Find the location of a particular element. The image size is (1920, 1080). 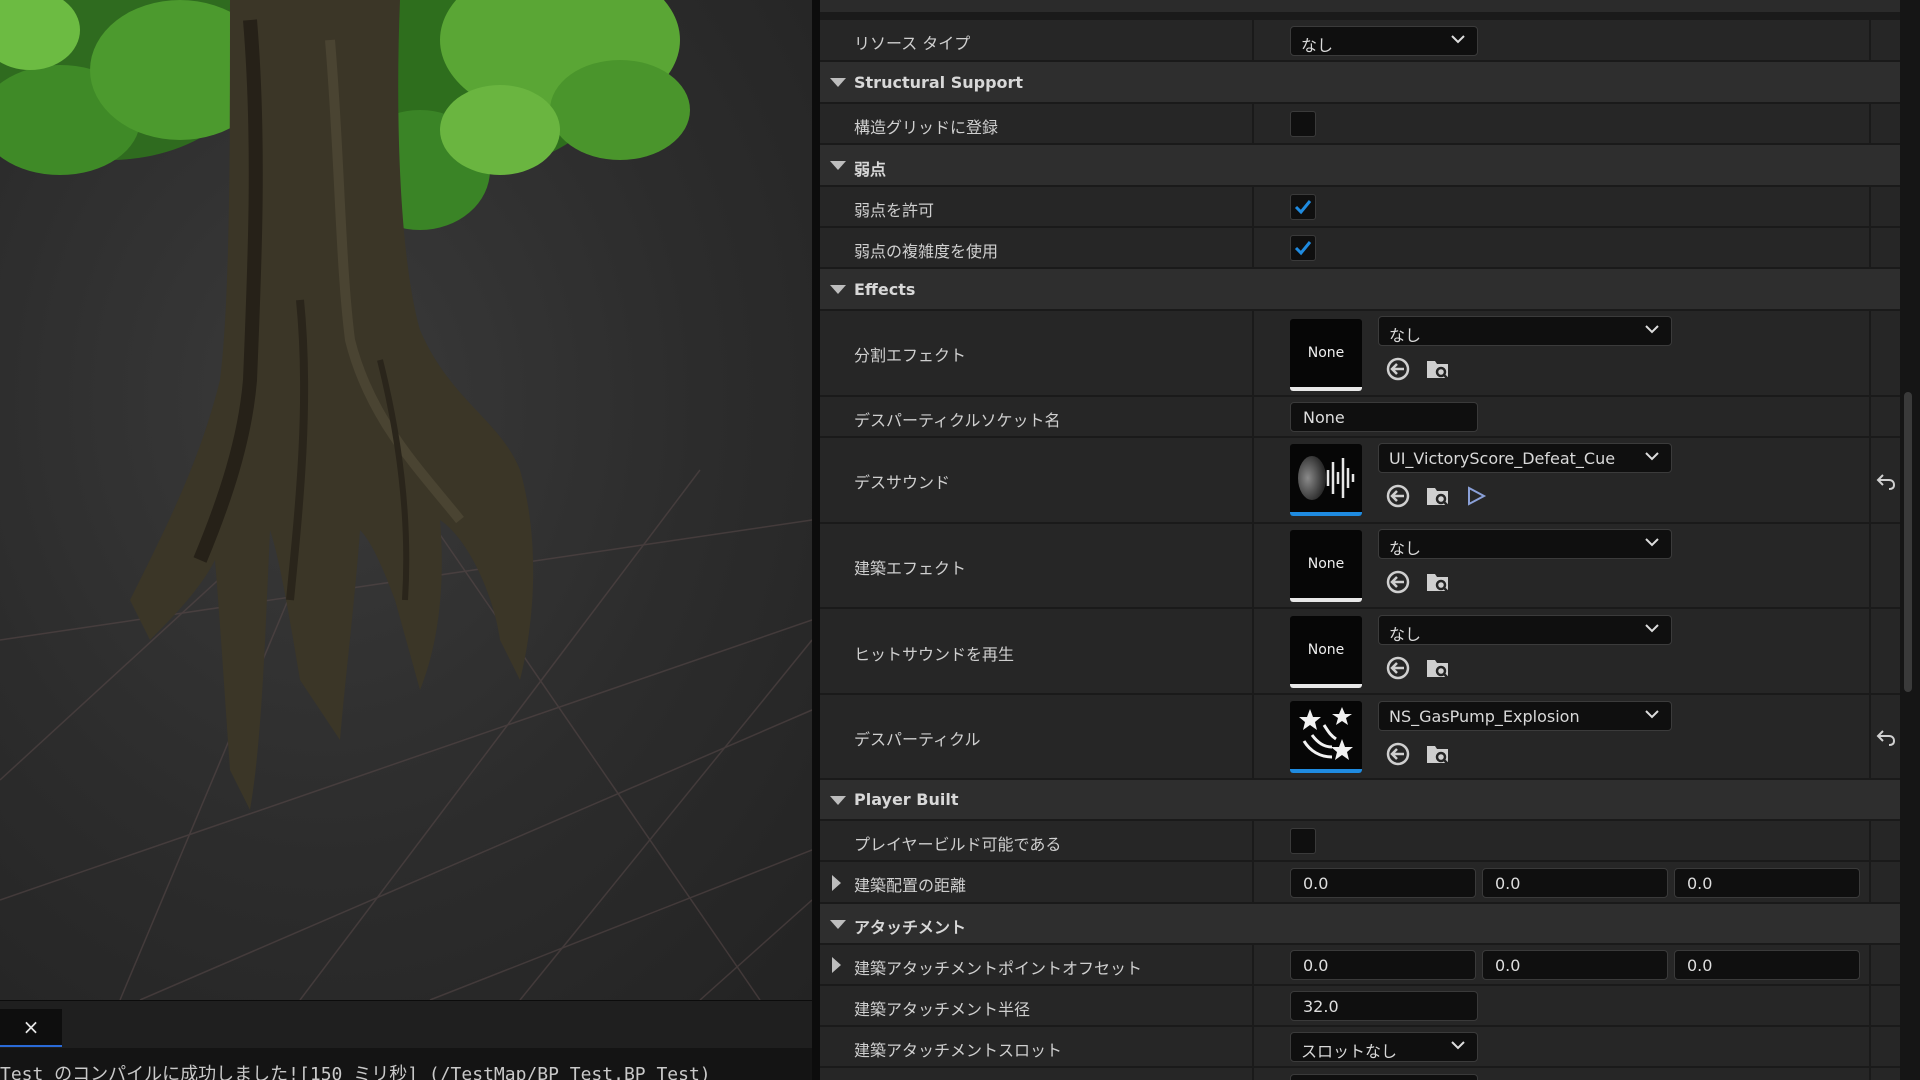

property-row-hit-sound: ヒットサウンドを再生 None なし is located at coordinates (1360, 652).